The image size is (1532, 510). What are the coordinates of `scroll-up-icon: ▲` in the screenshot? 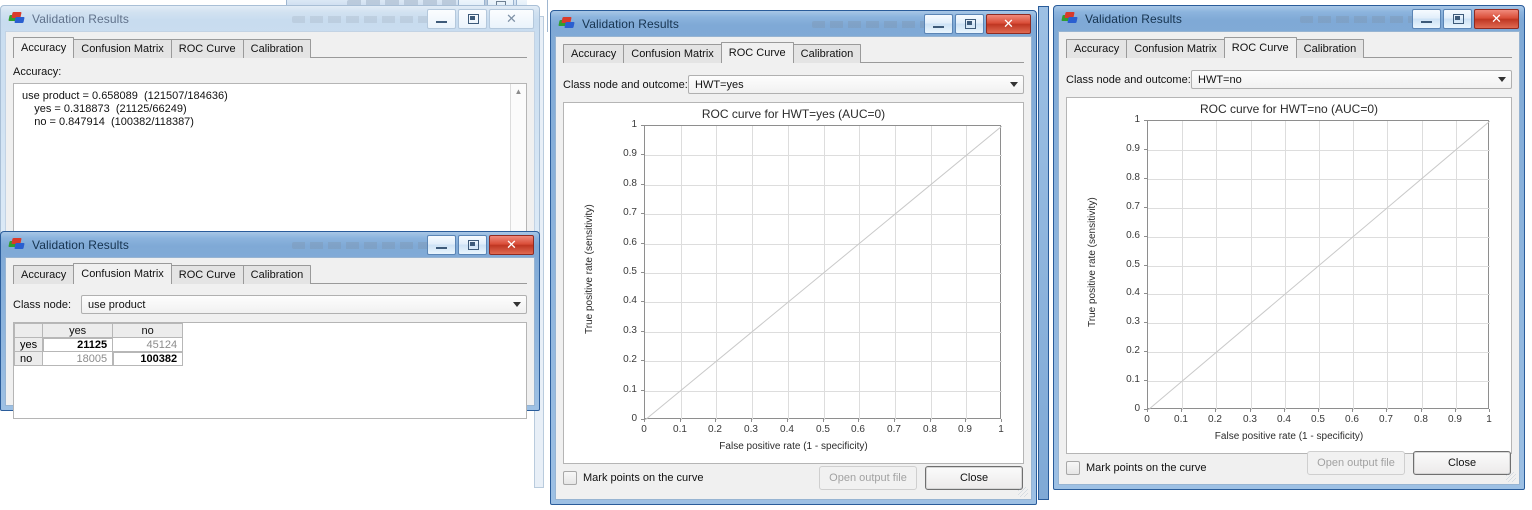 It's located at (518, 91).